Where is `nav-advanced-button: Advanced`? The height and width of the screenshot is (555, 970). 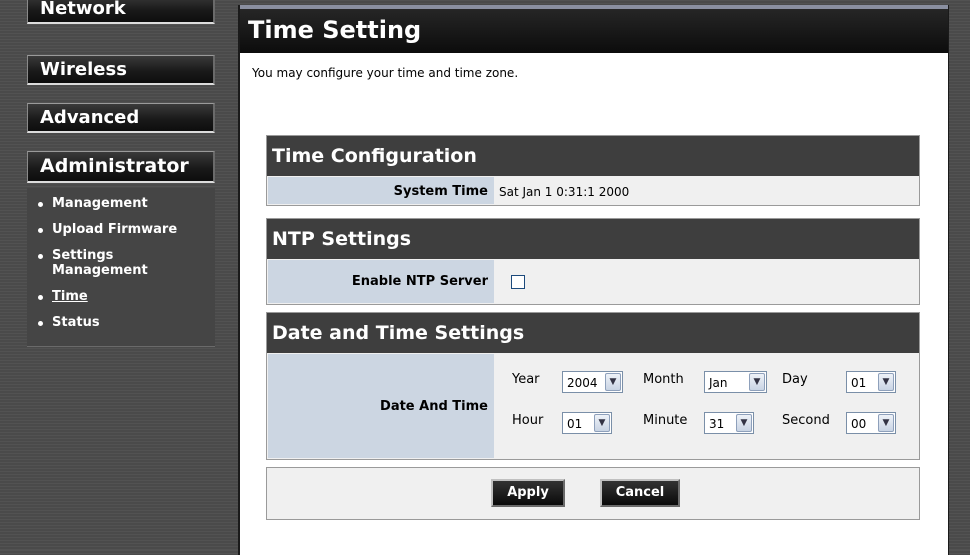 nav-advanced-button: Advanced is located at coordinates (121, 118).